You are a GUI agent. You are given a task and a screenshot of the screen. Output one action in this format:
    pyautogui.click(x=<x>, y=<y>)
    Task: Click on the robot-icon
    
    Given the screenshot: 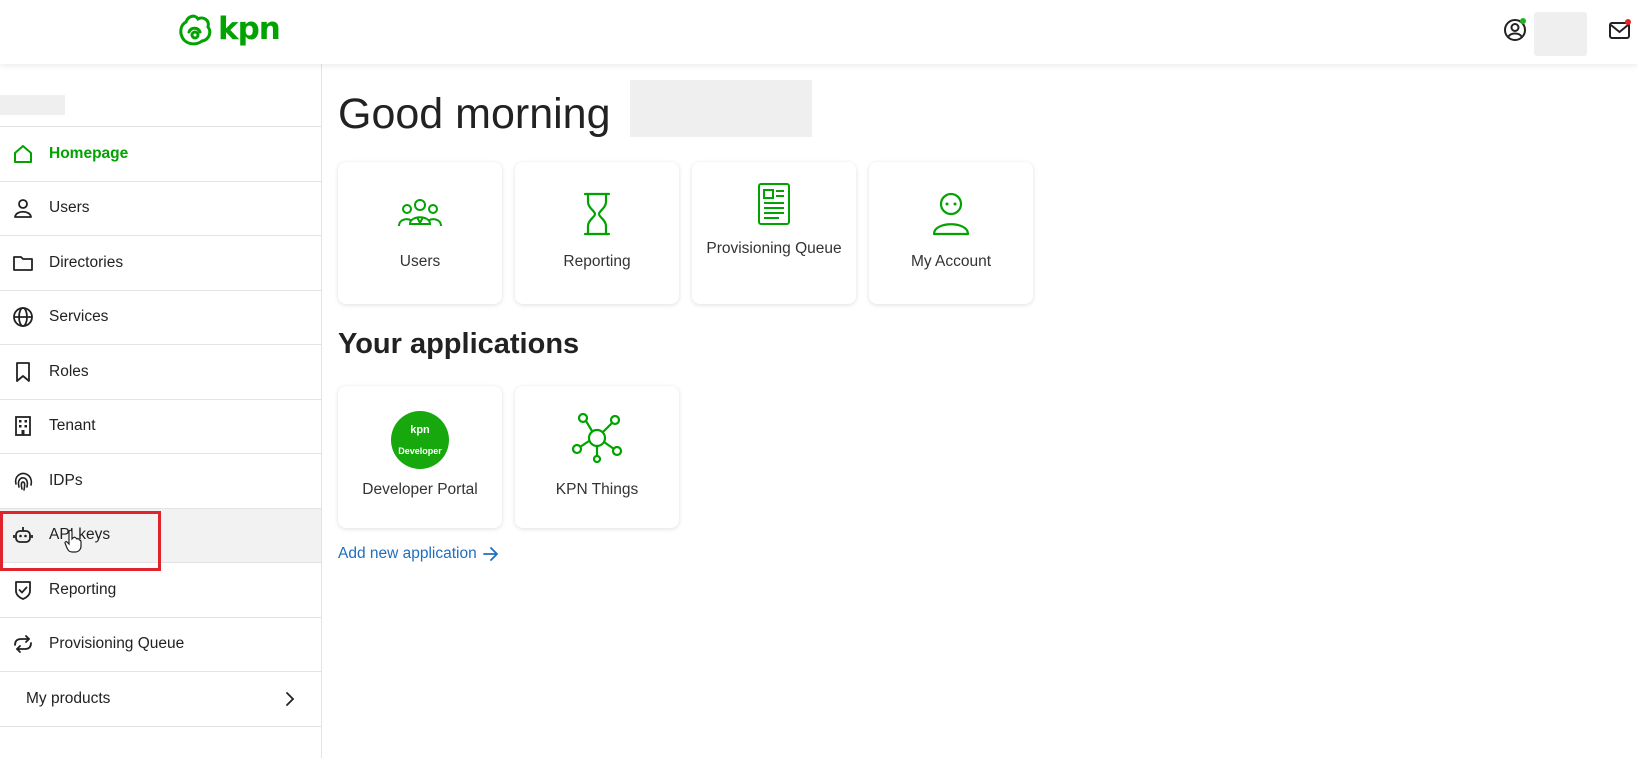 What is the action you would take?
    pyautogui.click(x=23, y=535)
    